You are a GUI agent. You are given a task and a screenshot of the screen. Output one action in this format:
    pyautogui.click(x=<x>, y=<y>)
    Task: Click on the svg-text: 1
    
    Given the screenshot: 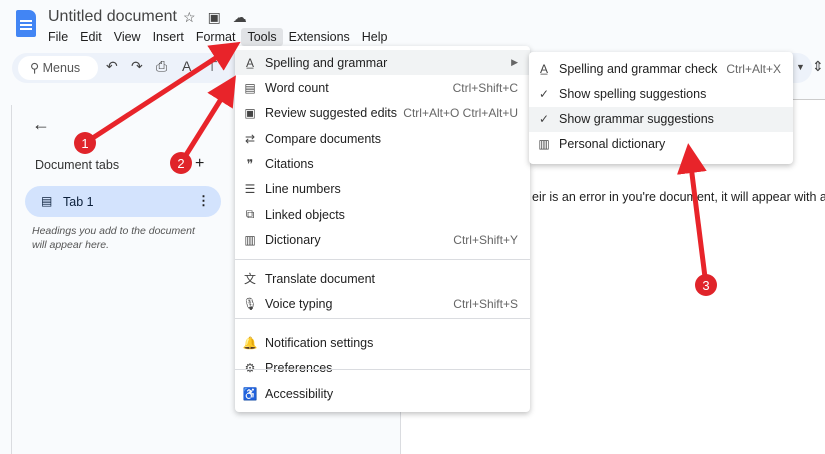 What is the action you would take?
    pyautogui.click(x=84, y=143)
    